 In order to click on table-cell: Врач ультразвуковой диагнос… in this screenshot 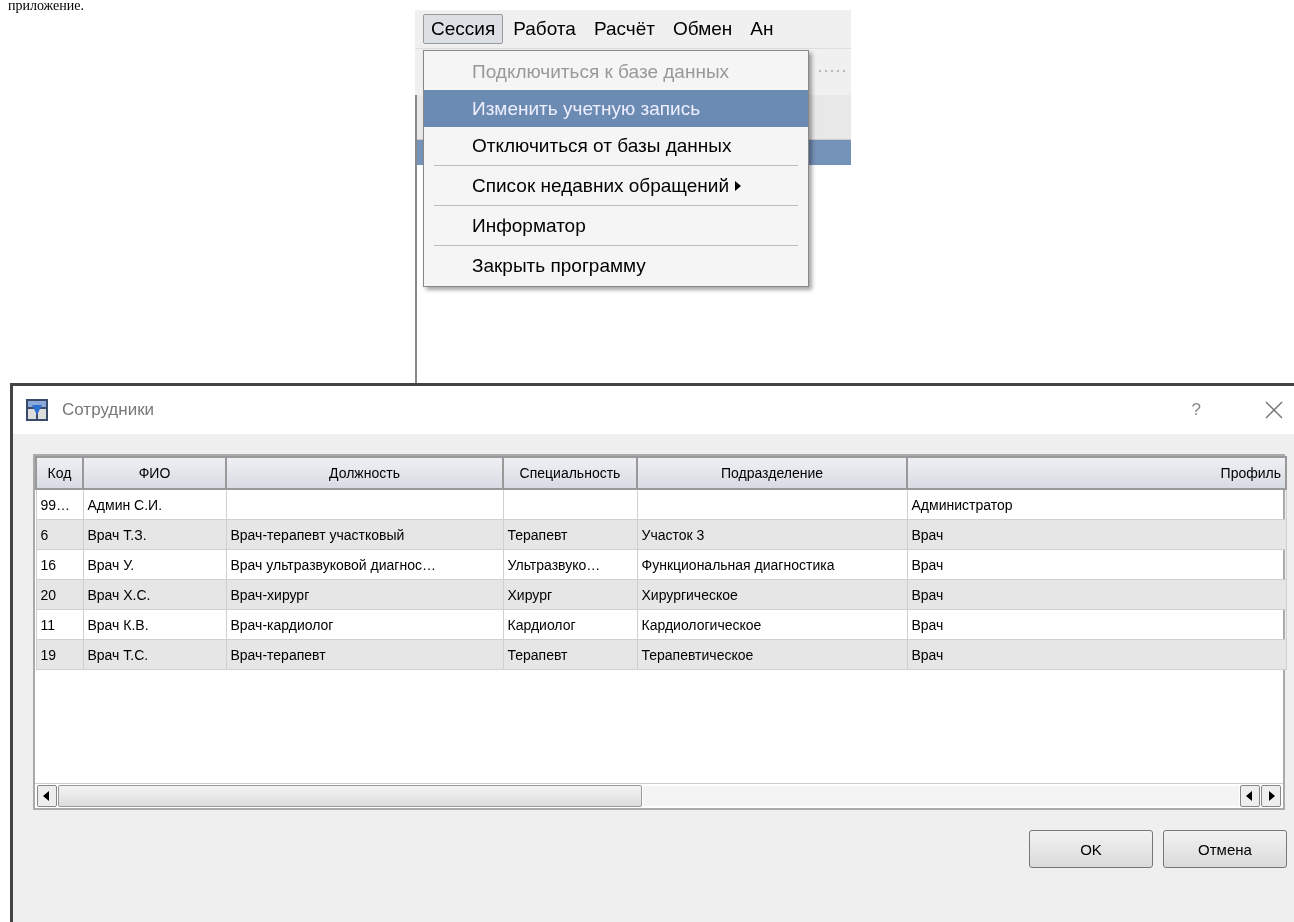, I will do `click(364, 564)`.